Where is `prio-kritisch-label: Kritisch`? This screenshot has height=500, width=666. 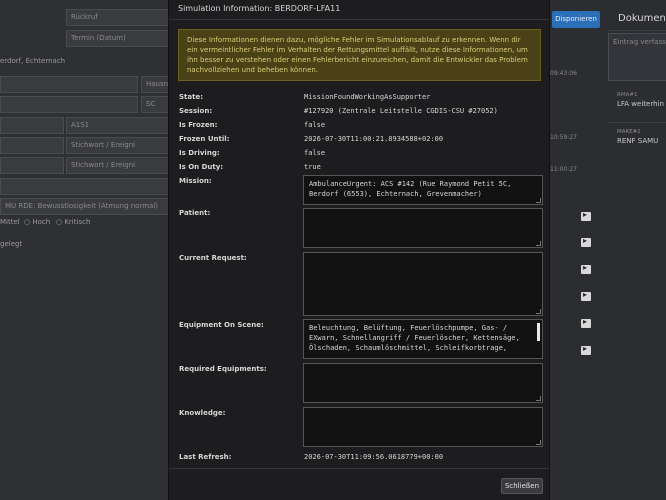 prio-kritisch-label: Kritisch is located at coordinates (77, 222).